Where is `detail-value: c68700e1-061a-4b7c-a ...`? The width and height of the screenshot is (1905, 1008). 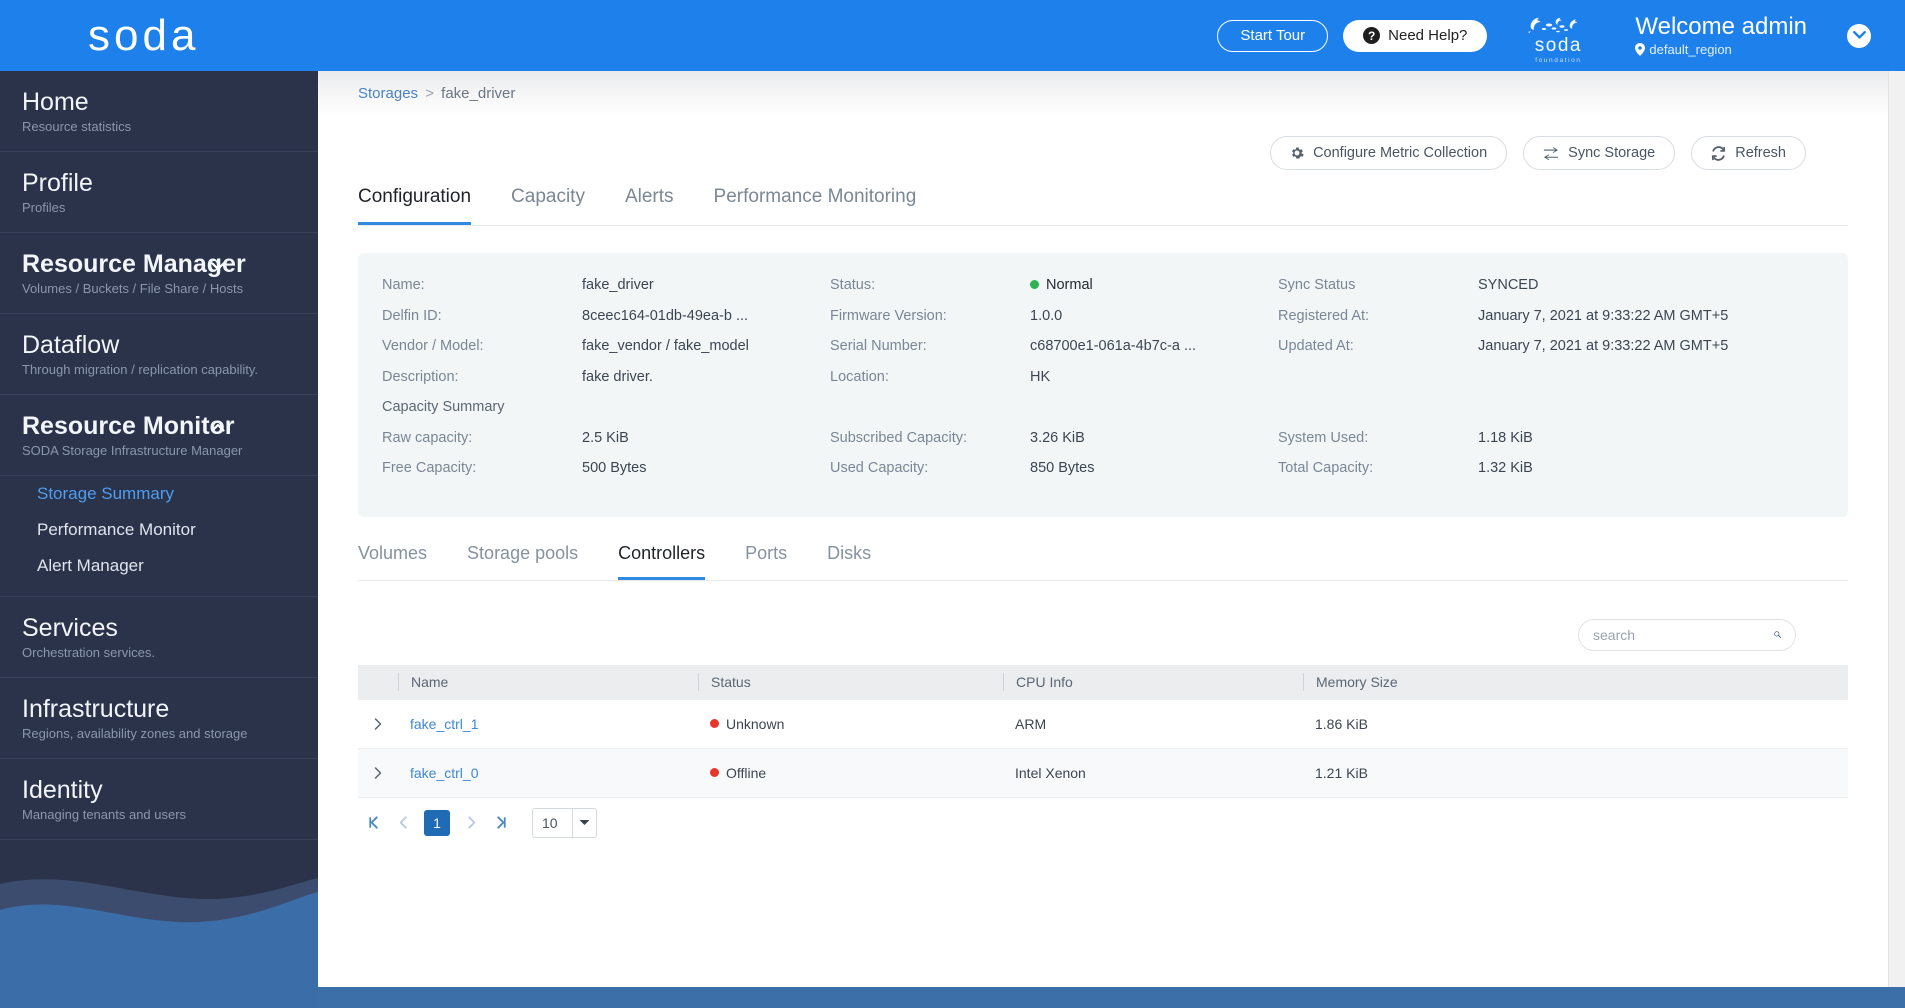 detail-value: c68700e1-061a-4b7c-a ... is located at coordinates (1113, 346).